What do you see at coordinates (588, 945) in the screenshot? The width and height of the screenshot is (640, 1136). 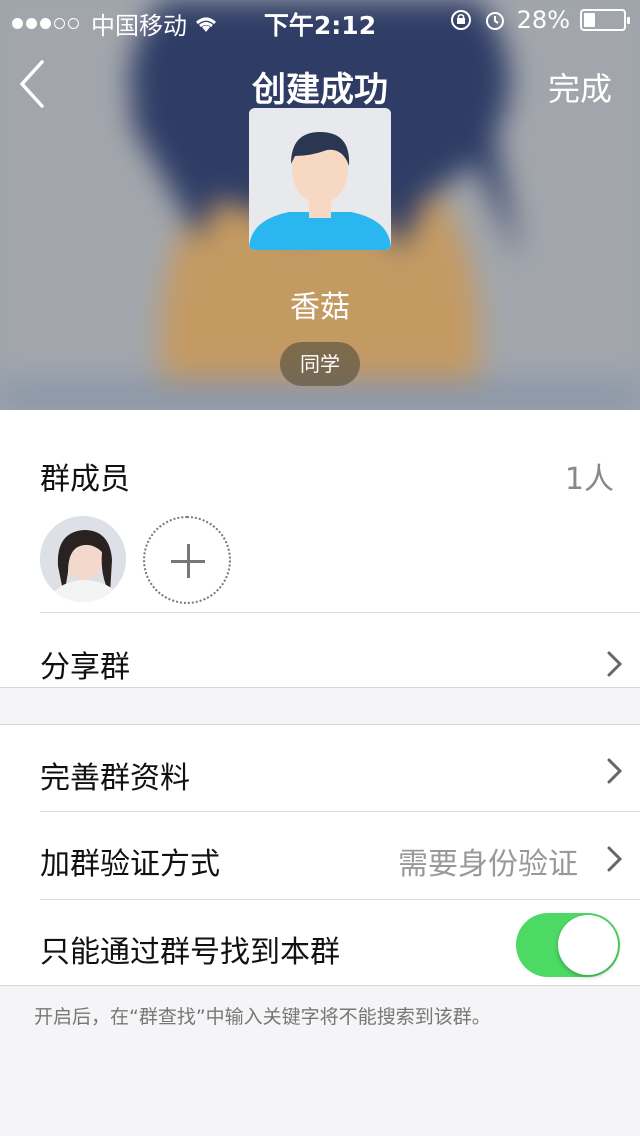 I see `toggle-knob` at bounding box center [588, 945].